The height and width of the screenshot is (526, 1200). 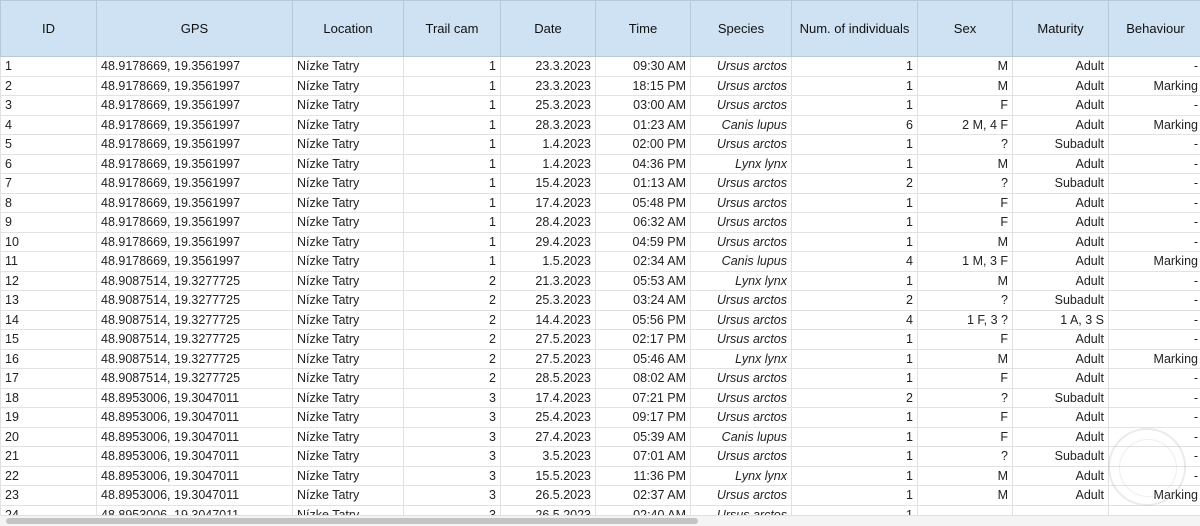 I want to click on cell-id: 24, so click(x=49, y=510).